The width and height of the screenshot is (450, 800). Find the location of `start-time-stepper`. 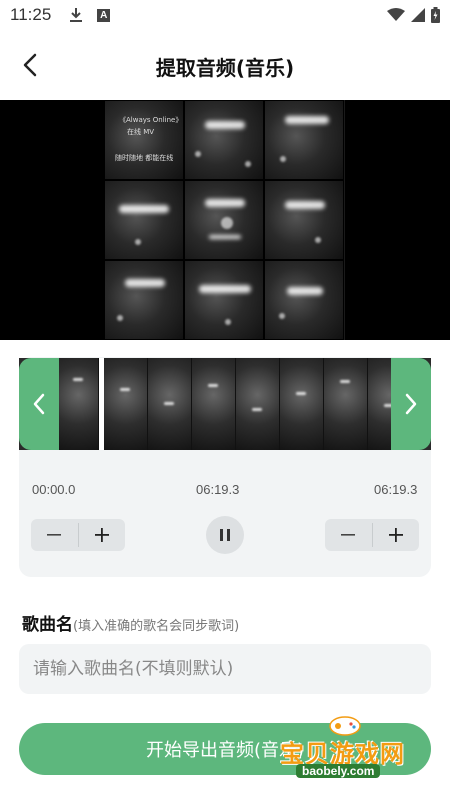

start-time-stepper is located at coordinates (78, 535).